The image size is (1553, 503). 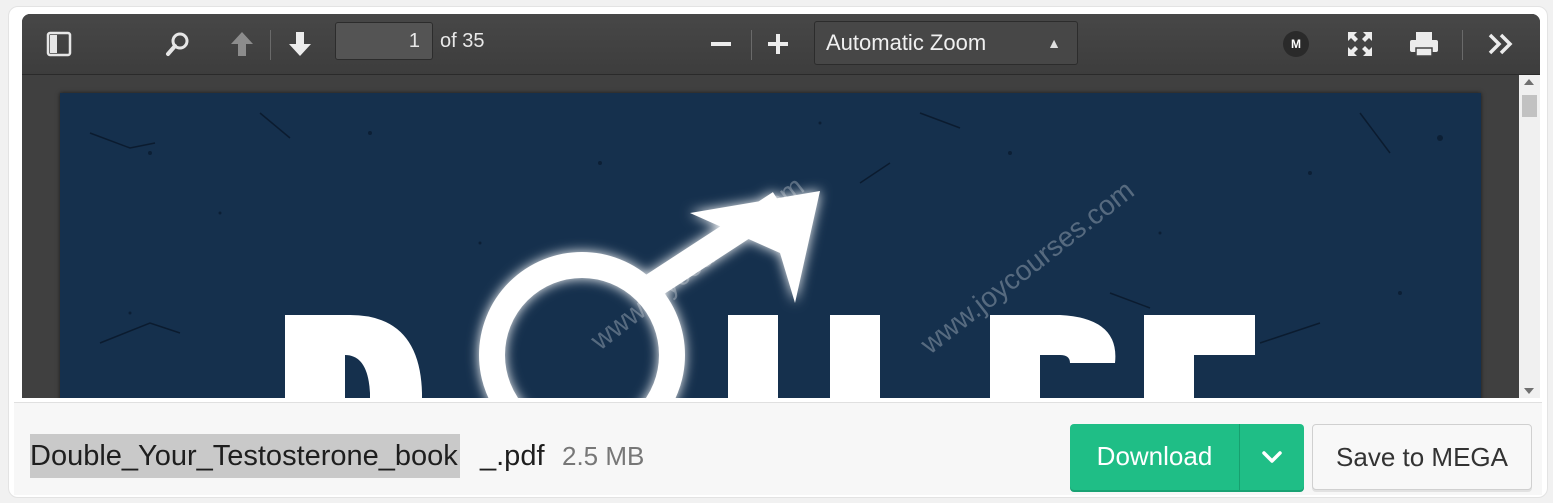 What do you see at coordinates (1360, 44) in the screenshot?
I see `fullscreen-icon` at bounding box center [1360, 44].